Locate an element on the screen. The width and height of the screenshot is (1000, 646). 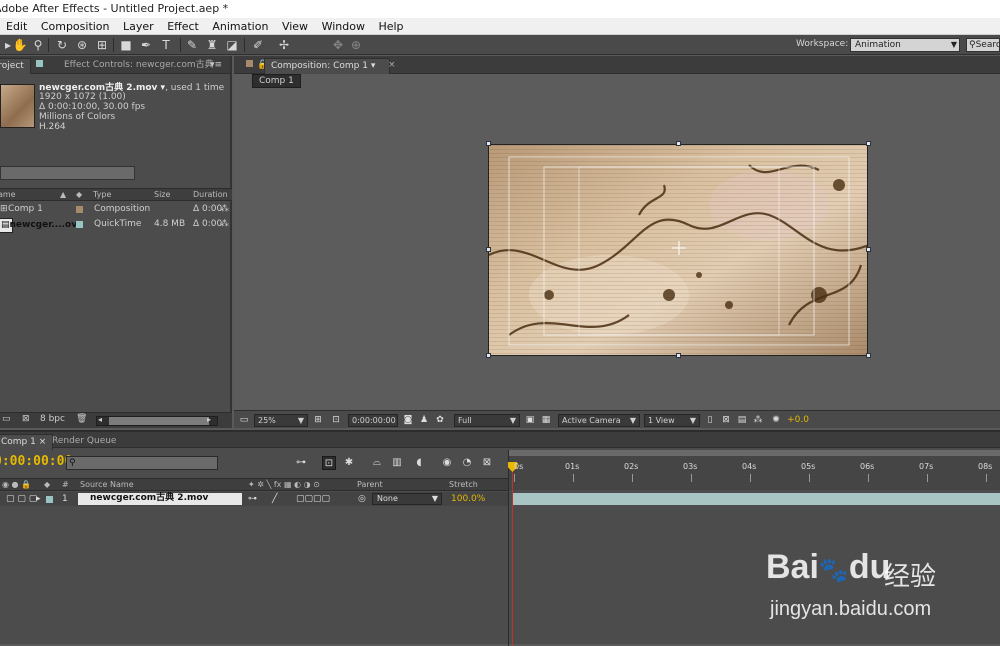
label-column-icon: ◆ is located at coordinates (79, 195).